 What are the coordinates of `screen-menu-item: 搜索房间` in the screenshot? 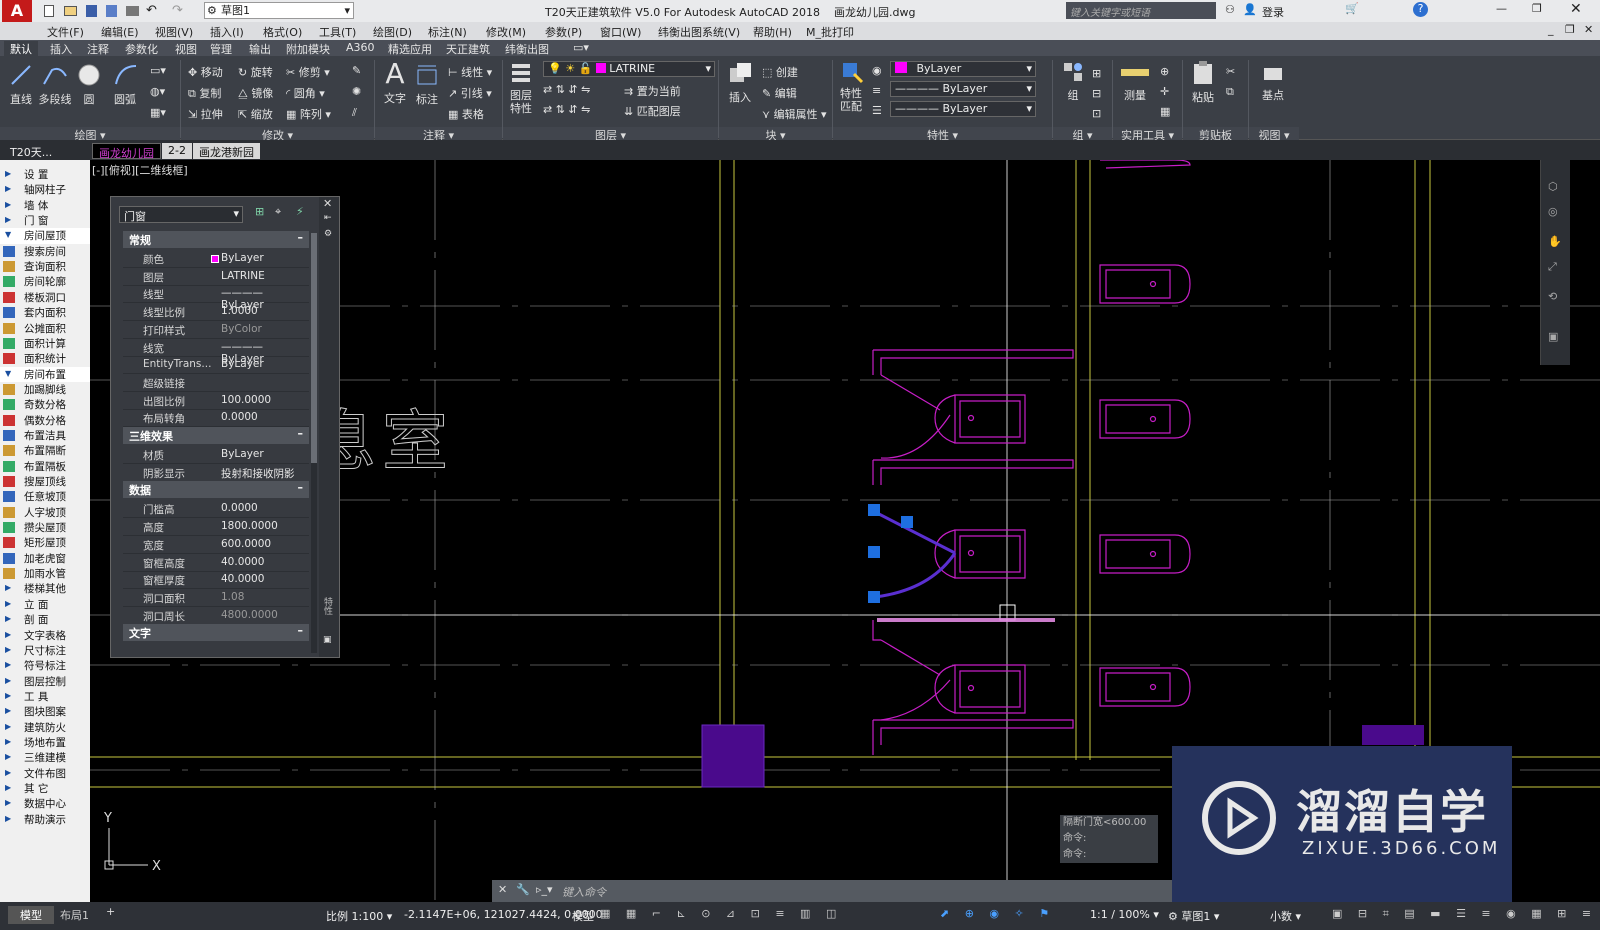 It's located at (45, 252).